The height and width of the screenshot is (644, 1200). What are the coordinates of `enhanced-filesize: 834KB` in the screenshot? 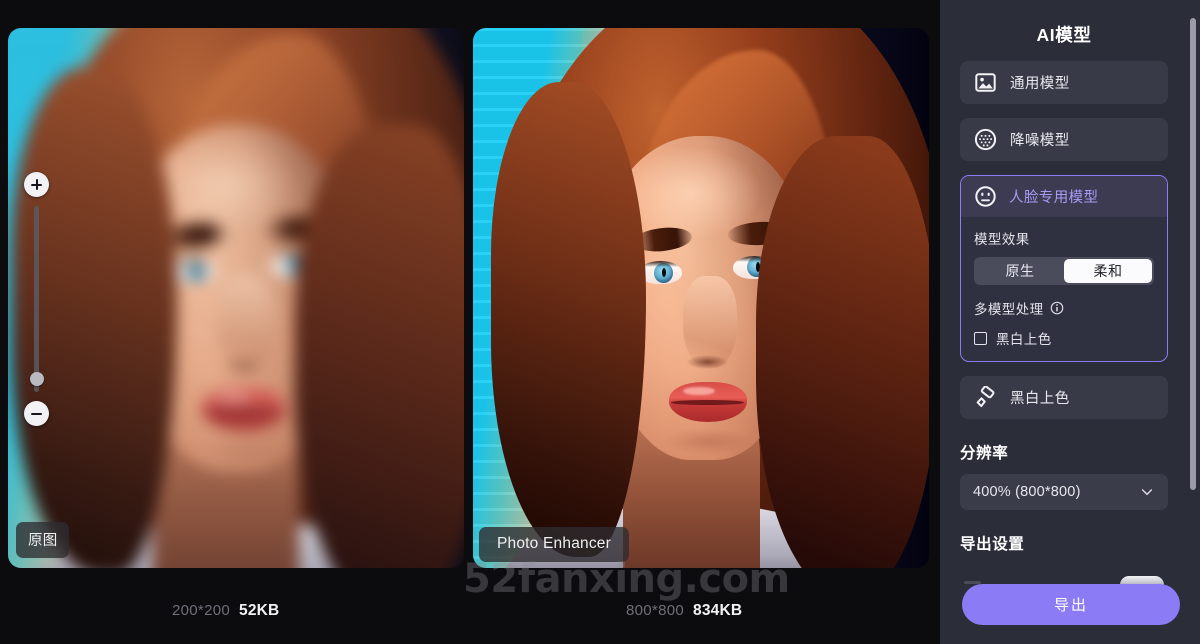 It's located at (718, 610).